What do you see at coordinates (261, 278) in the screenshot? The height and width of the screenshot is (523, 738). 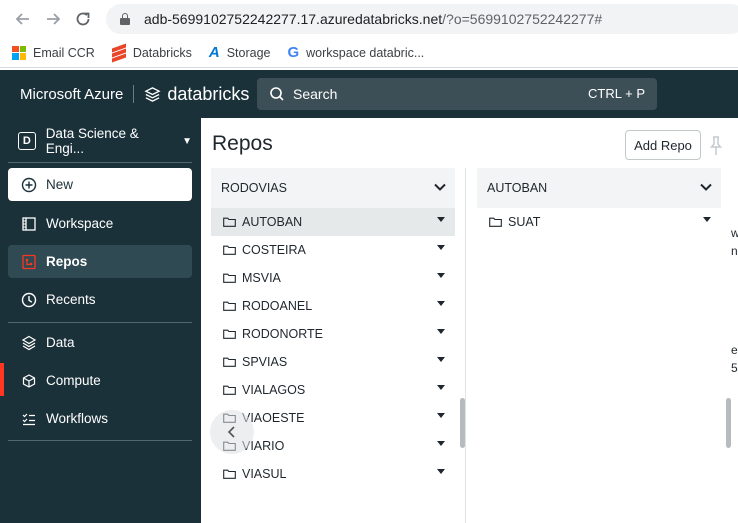 I see `folder-label: MSVIA` at bounding box center [261, 278].